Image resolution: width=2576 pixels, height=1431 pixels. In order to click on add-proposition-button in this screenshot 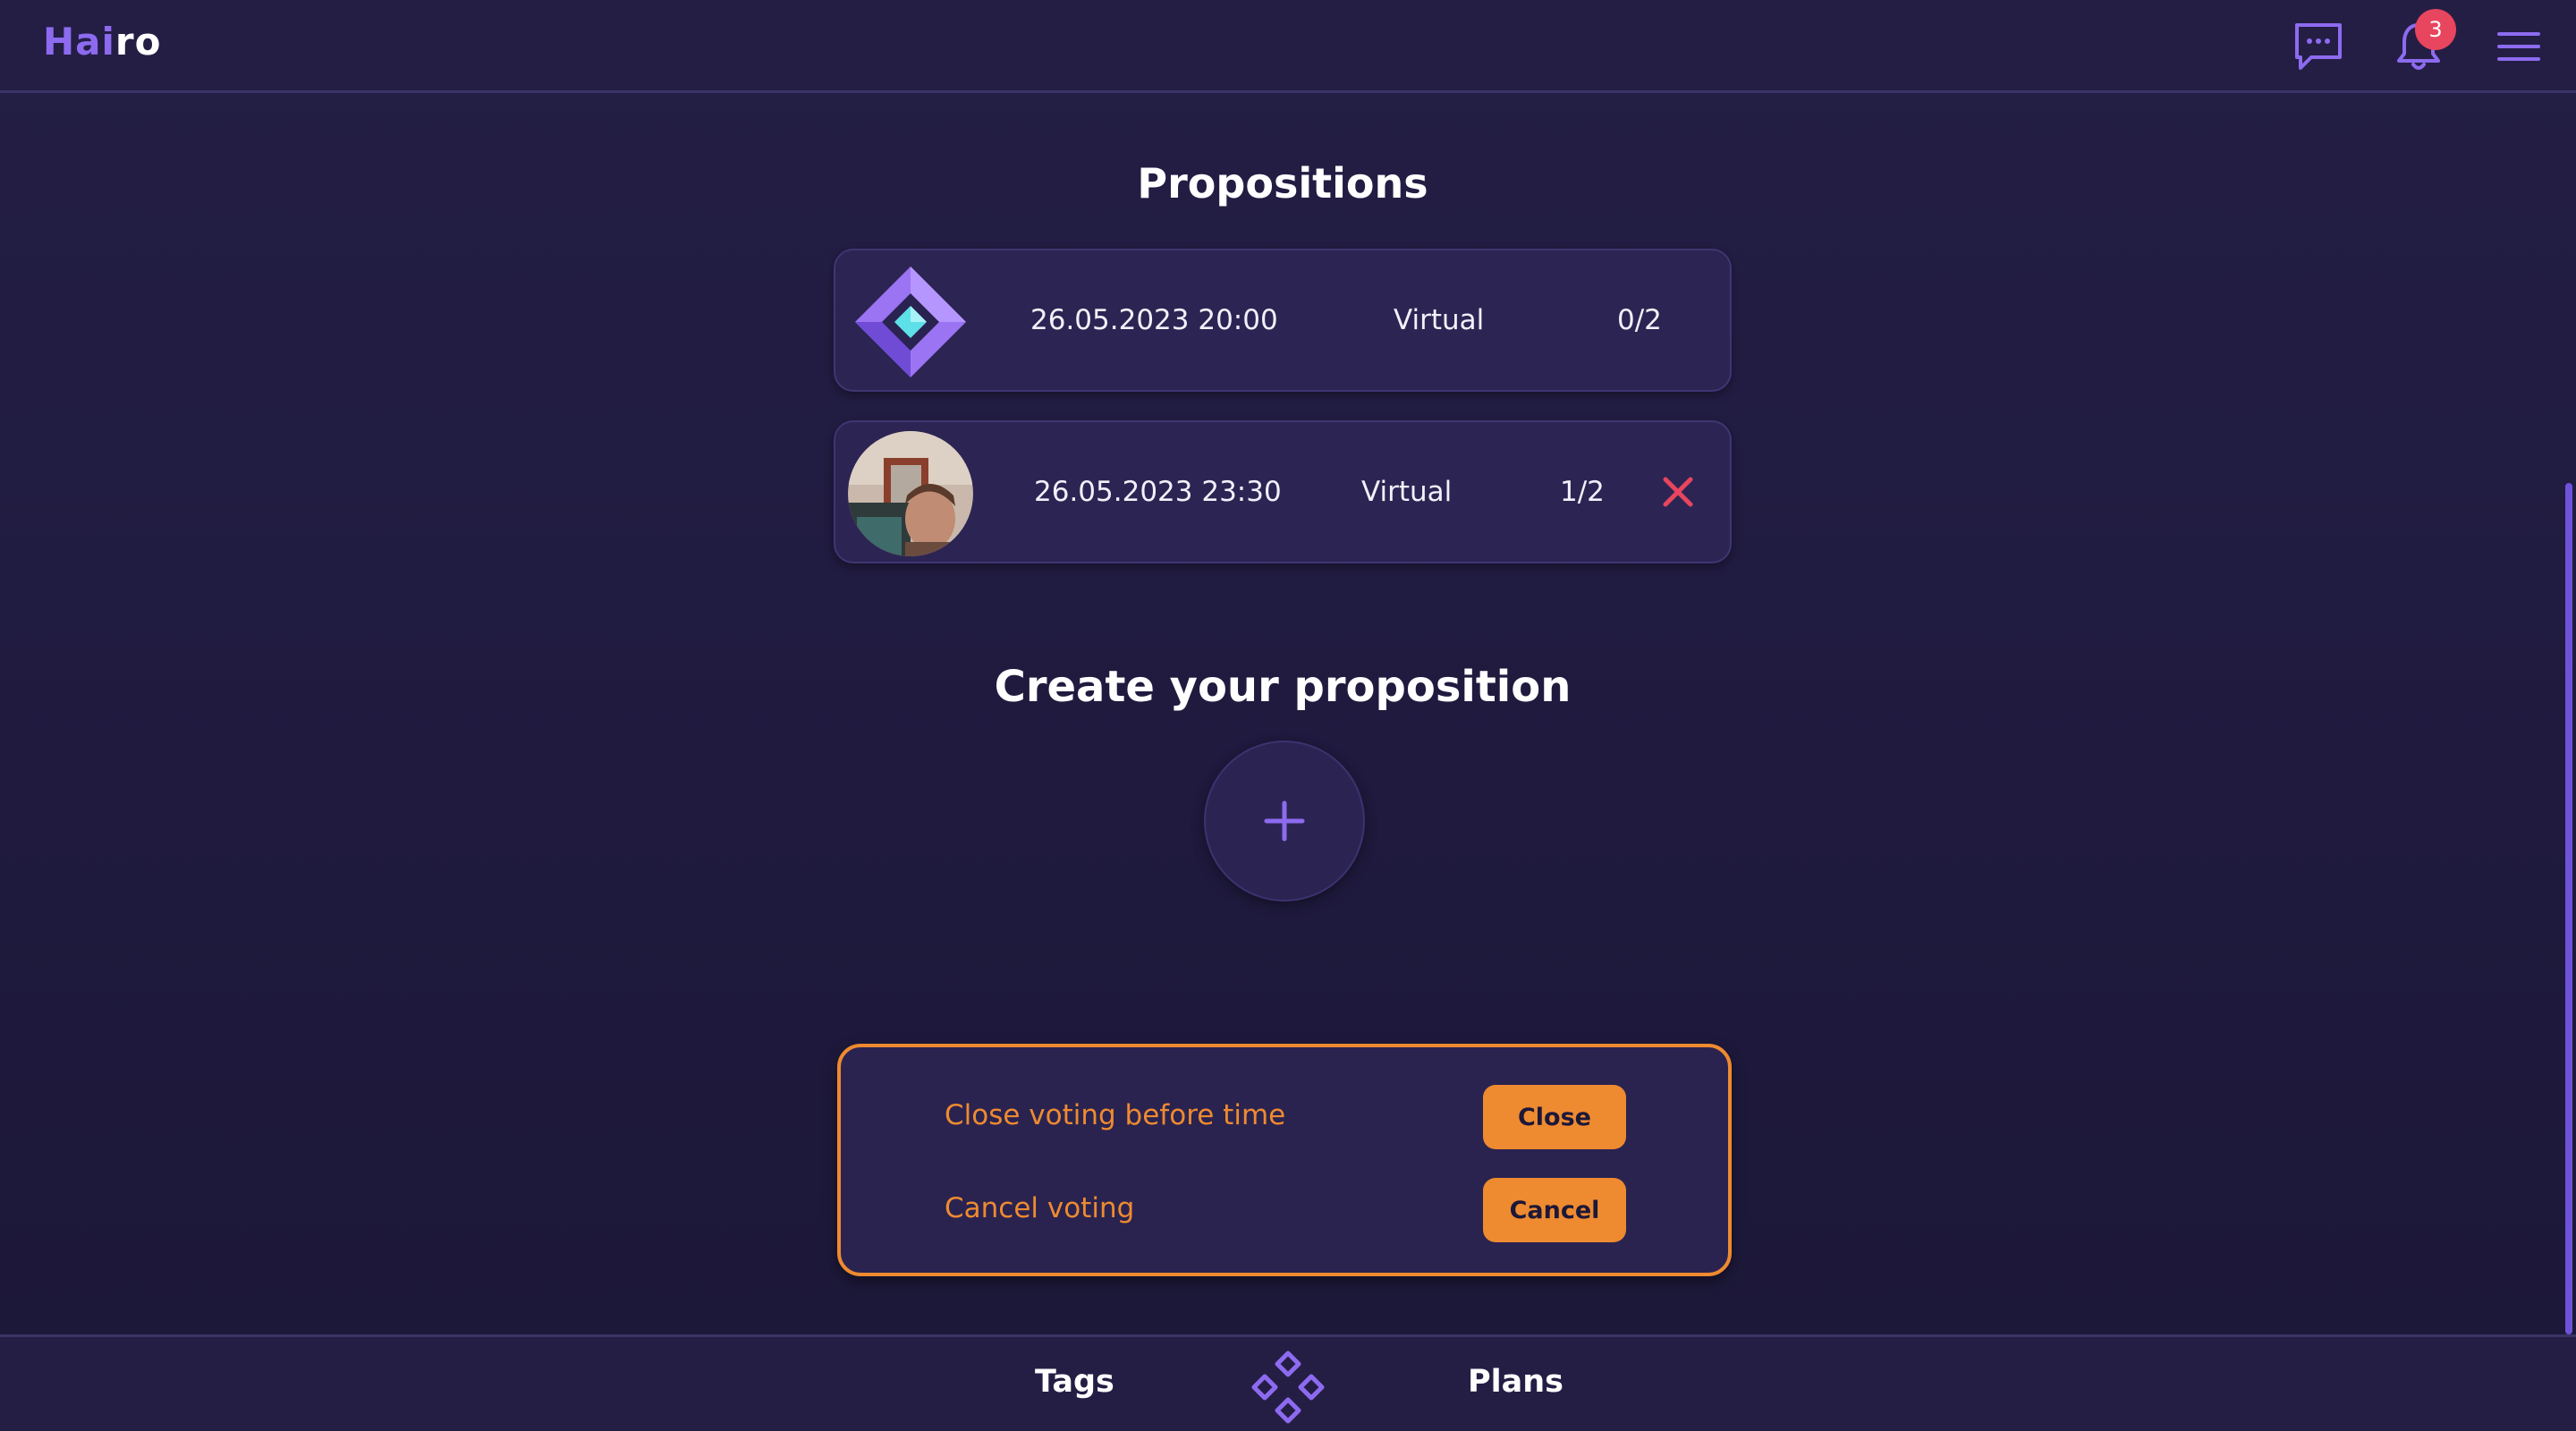, I will do `click(1284, 822)`.